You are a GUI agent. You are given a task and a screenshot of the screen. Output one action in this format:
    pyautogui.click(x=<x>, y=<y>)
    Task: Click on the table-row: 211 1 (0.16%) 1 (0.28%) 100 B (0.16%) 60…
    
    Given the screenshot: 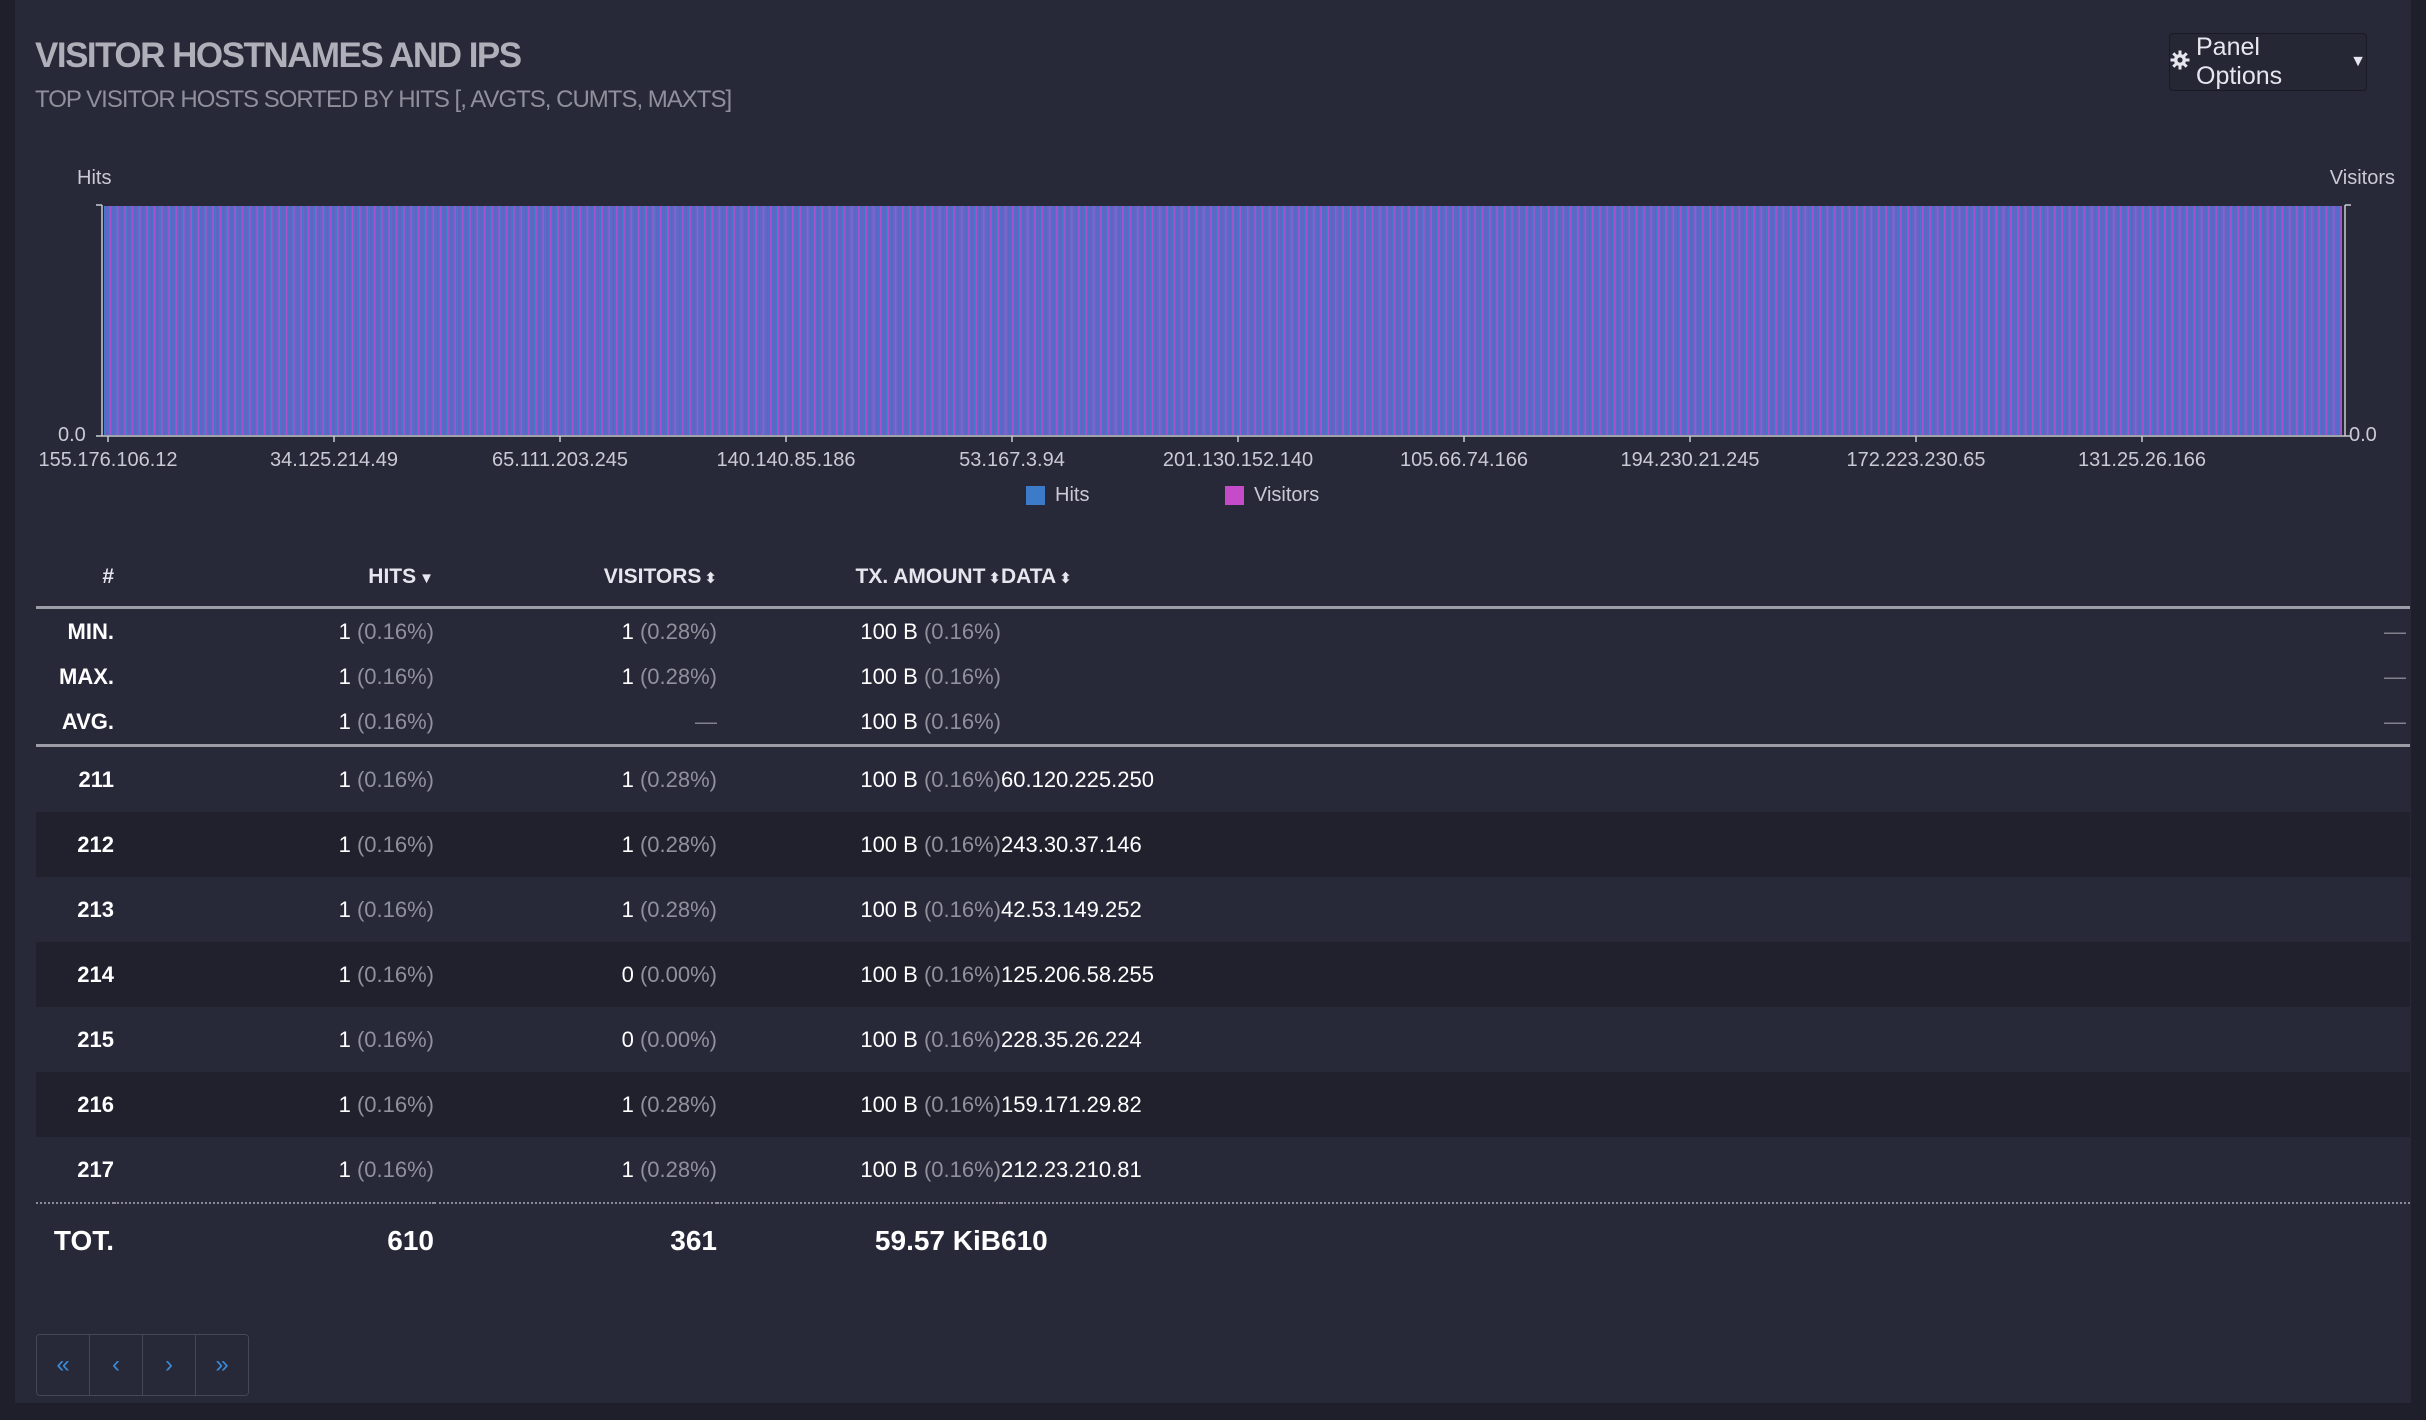 What is the action you would take?
    pyautogui.click(x=1223, y=779)
    